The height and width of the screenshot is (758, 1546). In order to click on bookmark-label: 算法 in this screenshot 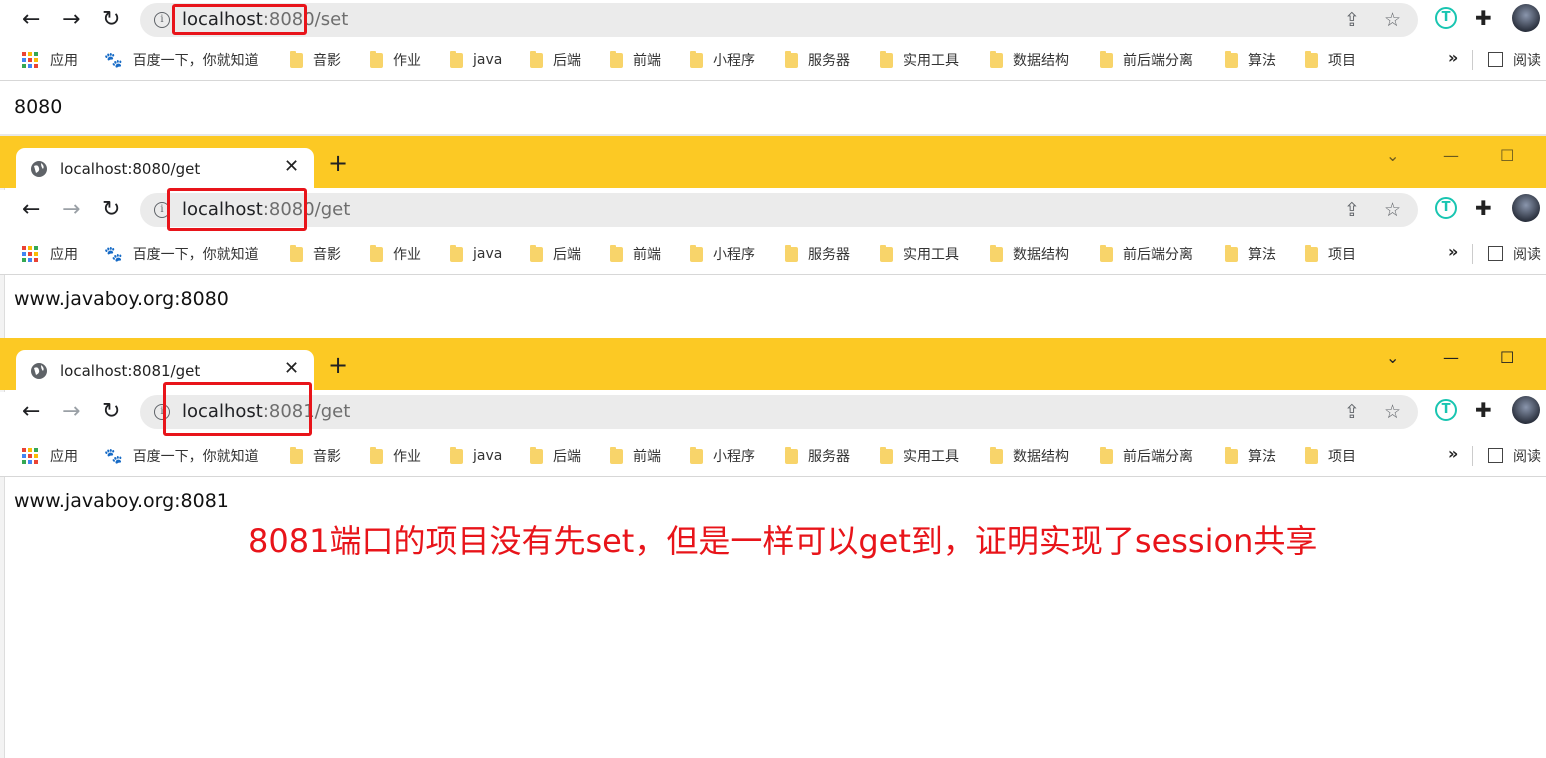, I will do `click(1262, 61)`.